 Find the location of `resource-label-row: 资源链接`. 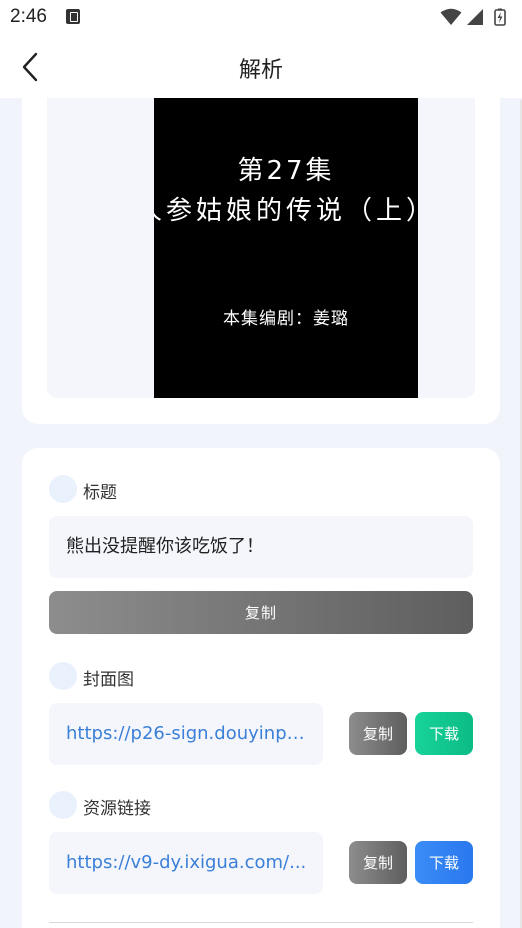

resource-label-row: 资源链接 is located at coordinates (199, 805).